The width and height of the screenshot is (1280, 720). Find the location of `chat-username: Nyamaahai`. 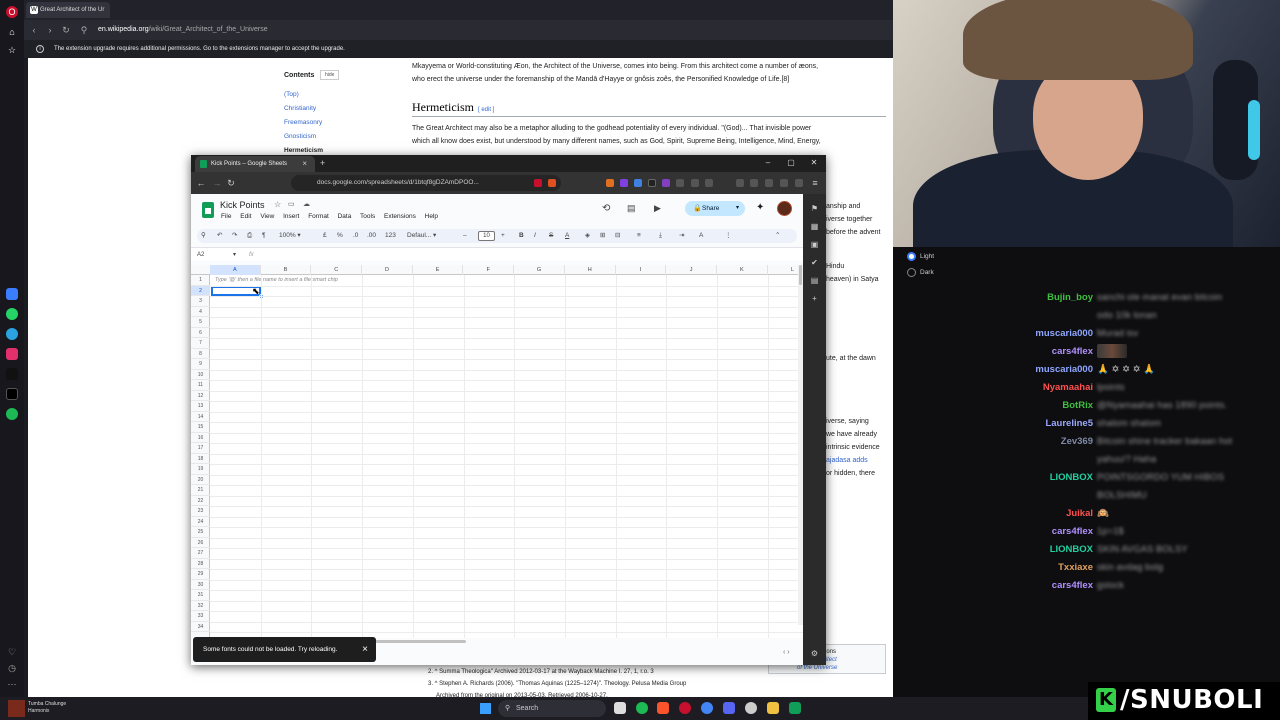

chat-username: Nyamaahai is located at coordinates (1068, 388).